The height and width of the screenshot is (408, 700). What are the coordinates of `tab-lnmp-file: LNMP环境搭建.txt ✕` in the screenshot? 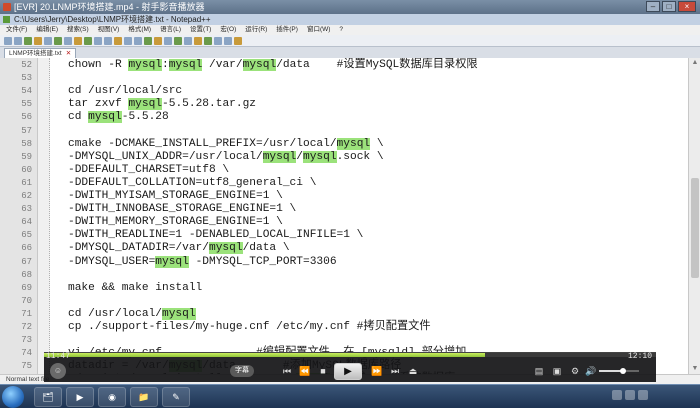 It's located at (40, 53).